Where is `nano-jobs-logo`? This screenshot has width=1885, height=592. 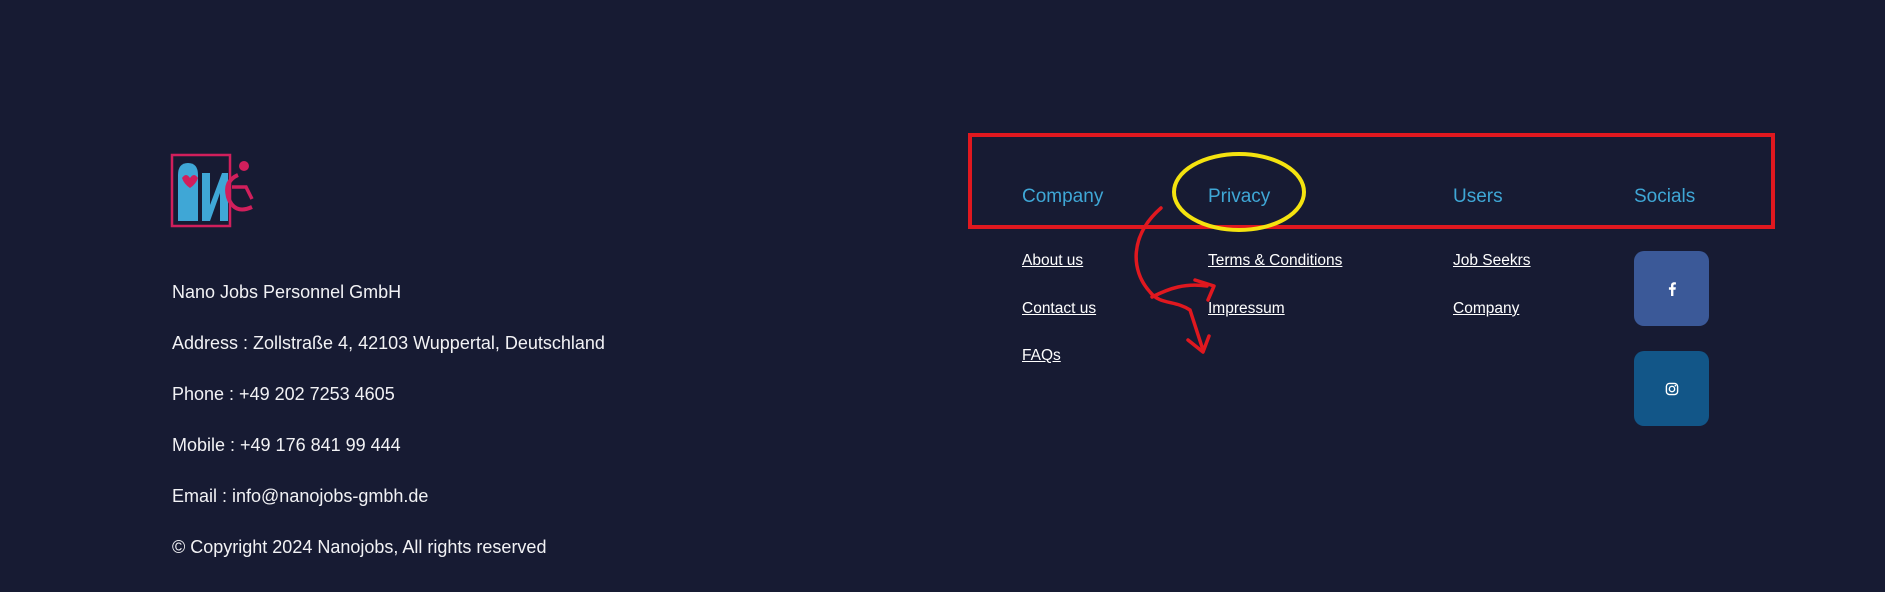 nano-jobs-logo is located at coordinates (212, 191).